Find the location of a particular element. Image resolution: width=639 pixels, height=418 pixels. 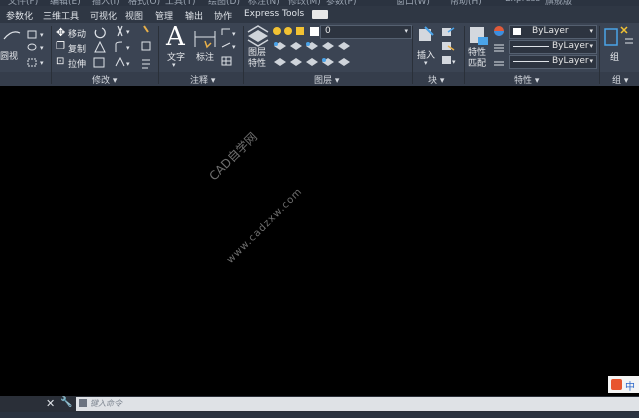

linetype-sample is located at coordinates (531, 46).